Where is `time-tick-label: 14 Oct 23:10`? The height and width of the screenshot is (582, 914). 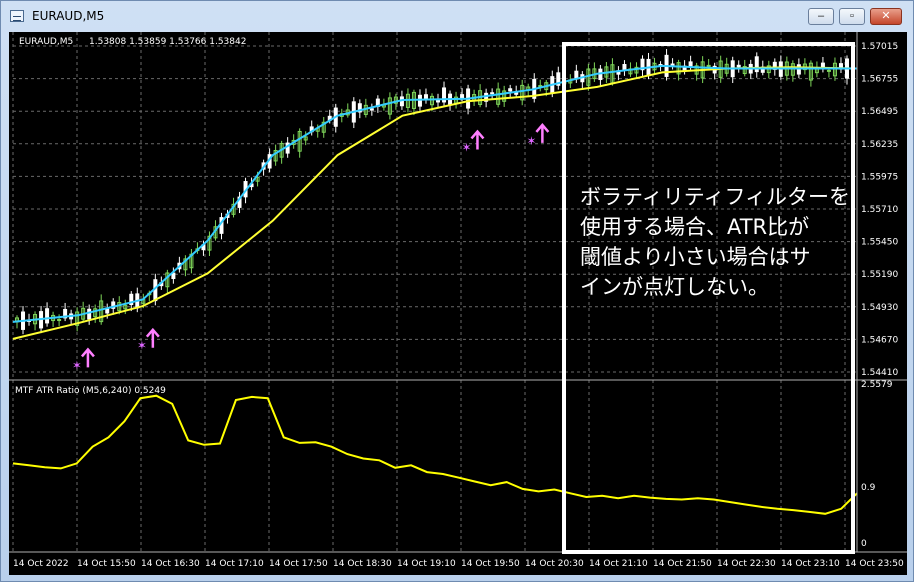
time-tick-label: 14 Oct 23:10 is located at coordinates (810, 564).